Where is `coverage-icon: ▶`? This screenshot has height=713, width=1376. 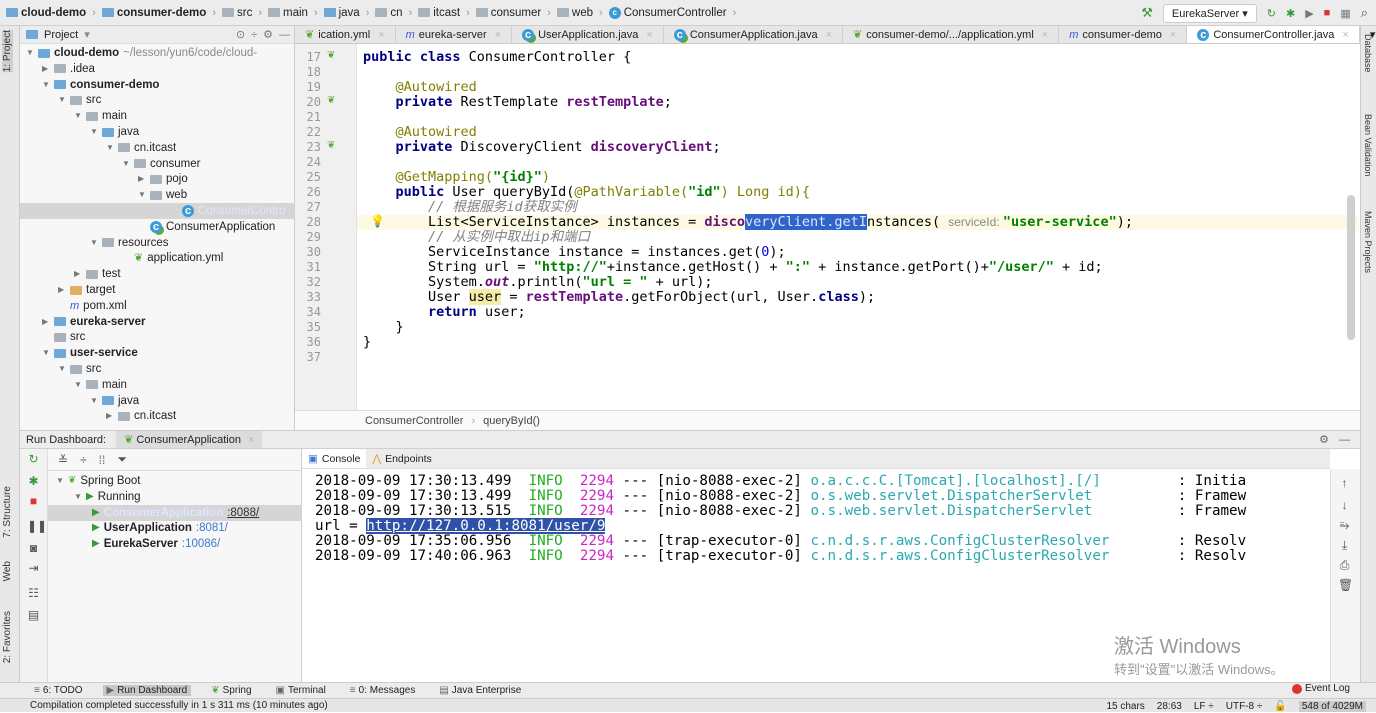
coverage-icon: ▶ is located at coordinates (1309, 13).